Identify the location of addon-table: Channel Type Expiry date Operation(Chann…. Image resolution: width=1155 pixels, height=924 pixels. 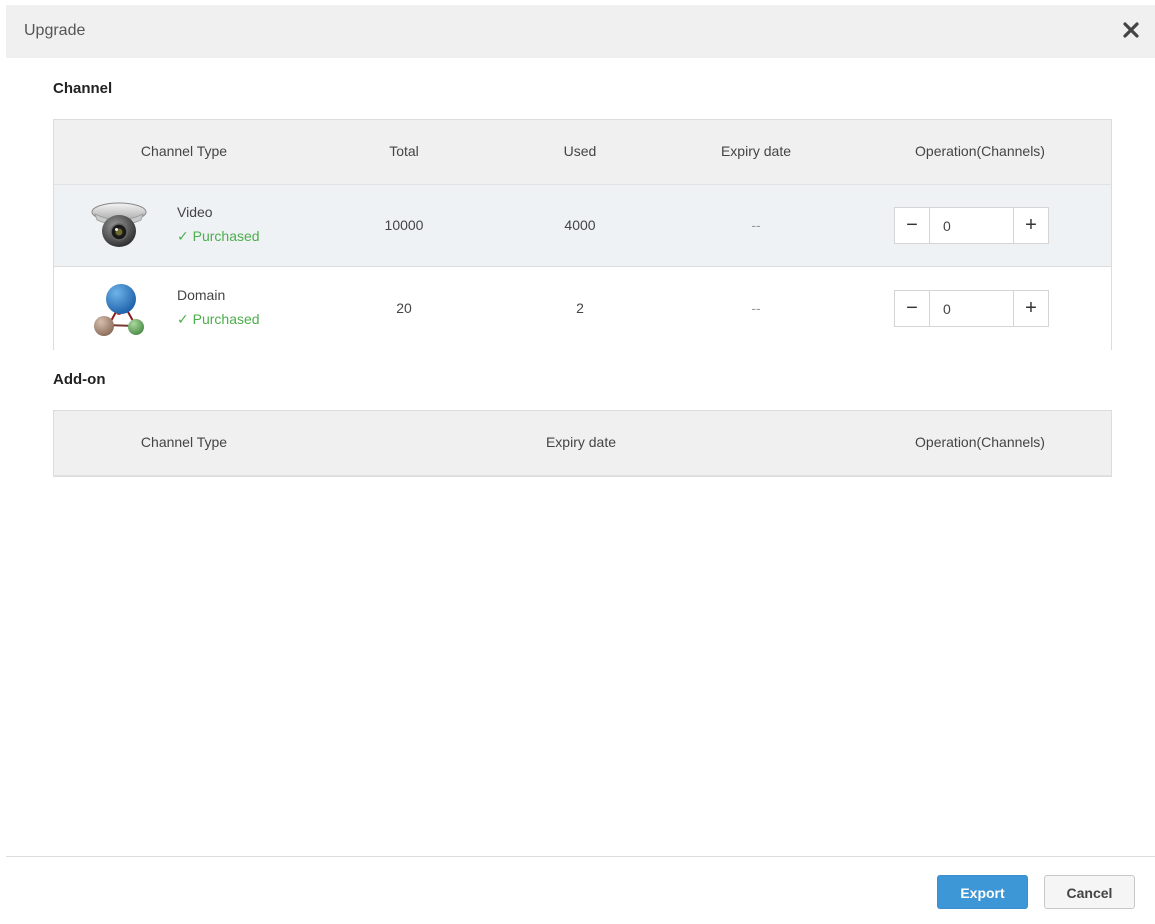
(582, 443).